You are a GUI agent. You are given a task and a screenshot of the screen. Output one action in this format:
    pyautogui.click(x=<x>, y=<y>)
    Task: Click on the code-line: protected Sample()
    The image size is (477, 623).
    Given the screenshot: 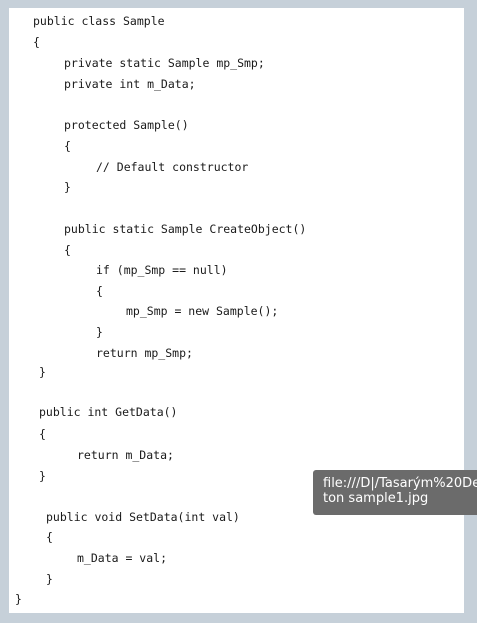 What is the action you would take?
    pyautogui.click(x=126, y=125)
    